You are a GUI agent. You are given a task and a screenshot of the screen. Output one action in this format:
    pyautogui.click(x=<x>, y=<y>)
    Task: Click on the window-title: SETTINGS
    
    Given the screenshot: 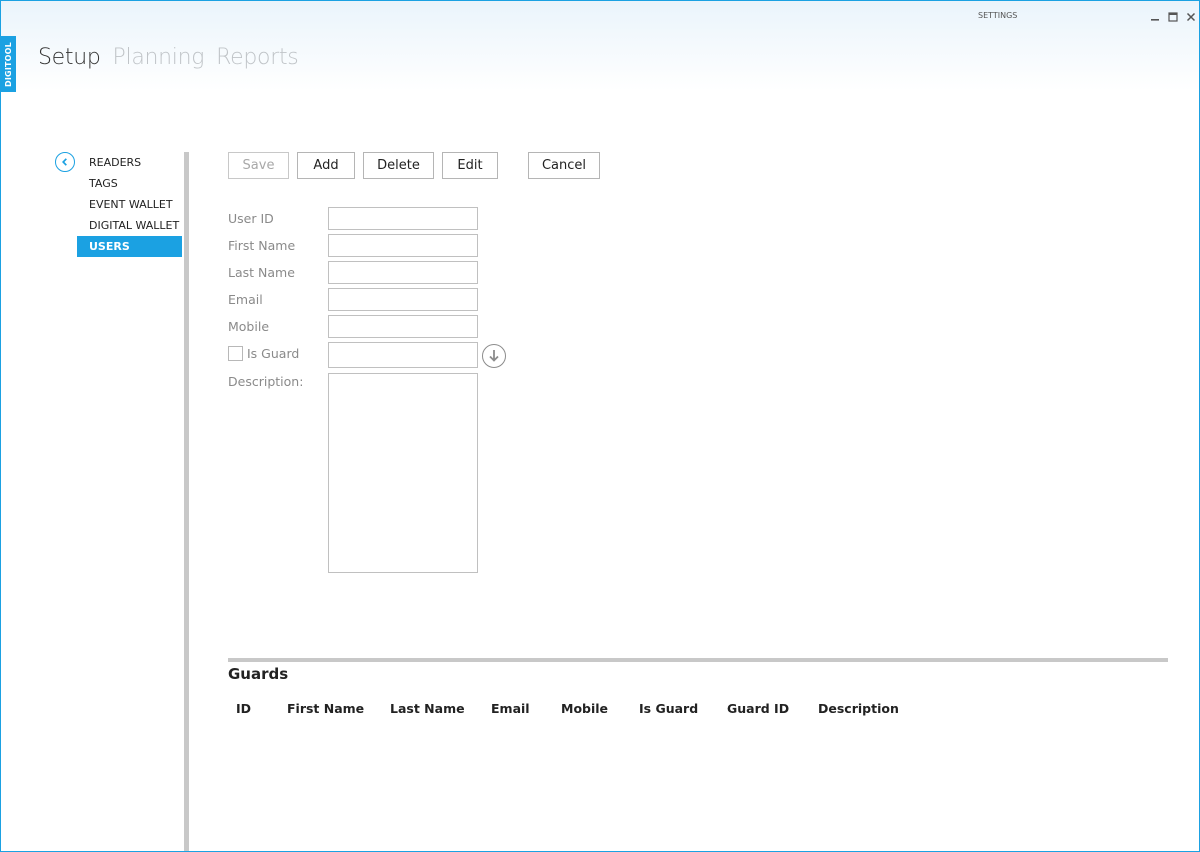 What is the action you would take?
    pyautogui.click(x=998, y=15)
    